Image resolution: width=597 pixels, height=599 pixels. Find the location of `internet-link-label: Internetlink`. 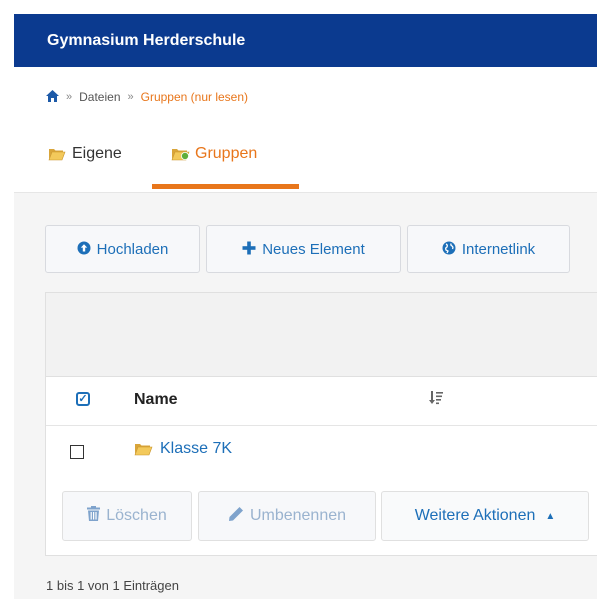

internet-link-label: Internetlink is located at coordinates (498, 249).